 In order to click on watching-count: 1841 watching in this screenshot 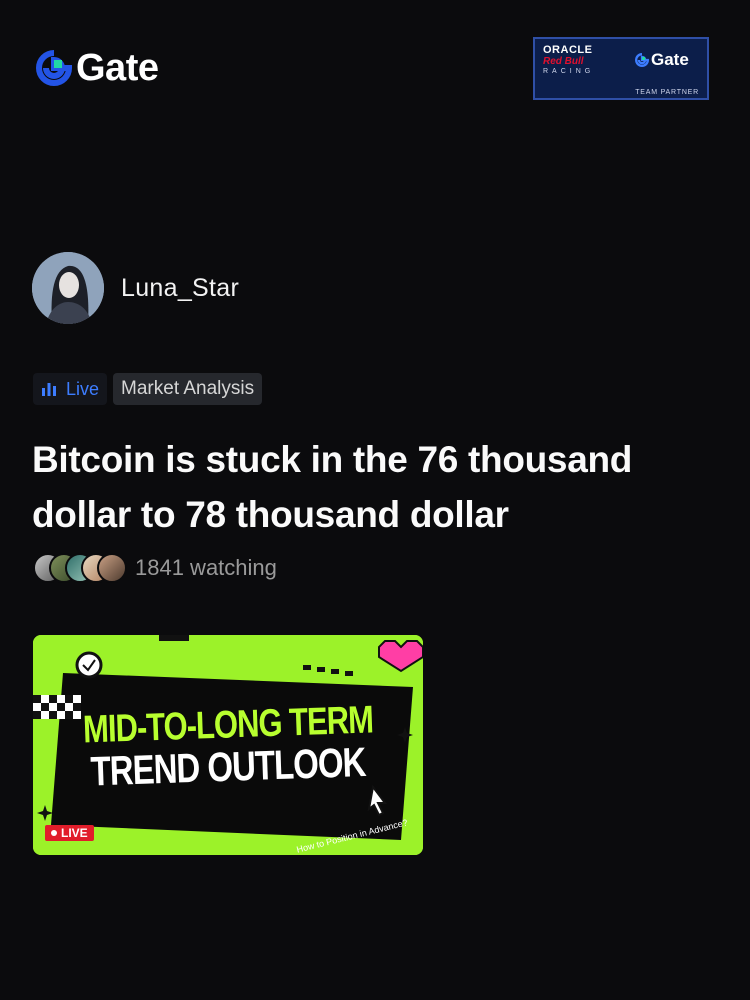, I will do `click(206, 567)`.